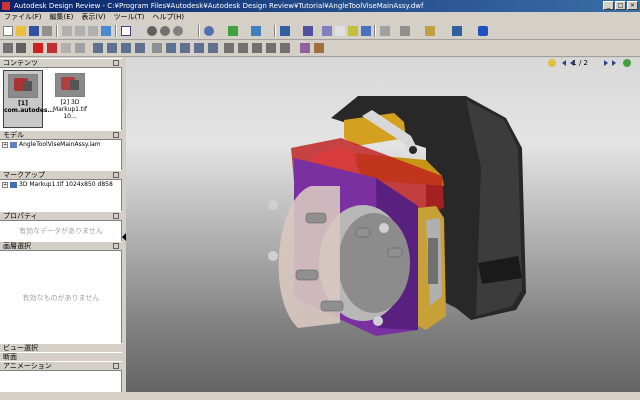 The height and width of the screenshot is (400, 640). I want to click on selection-panel-title: 画層選択, so click(17, 246).